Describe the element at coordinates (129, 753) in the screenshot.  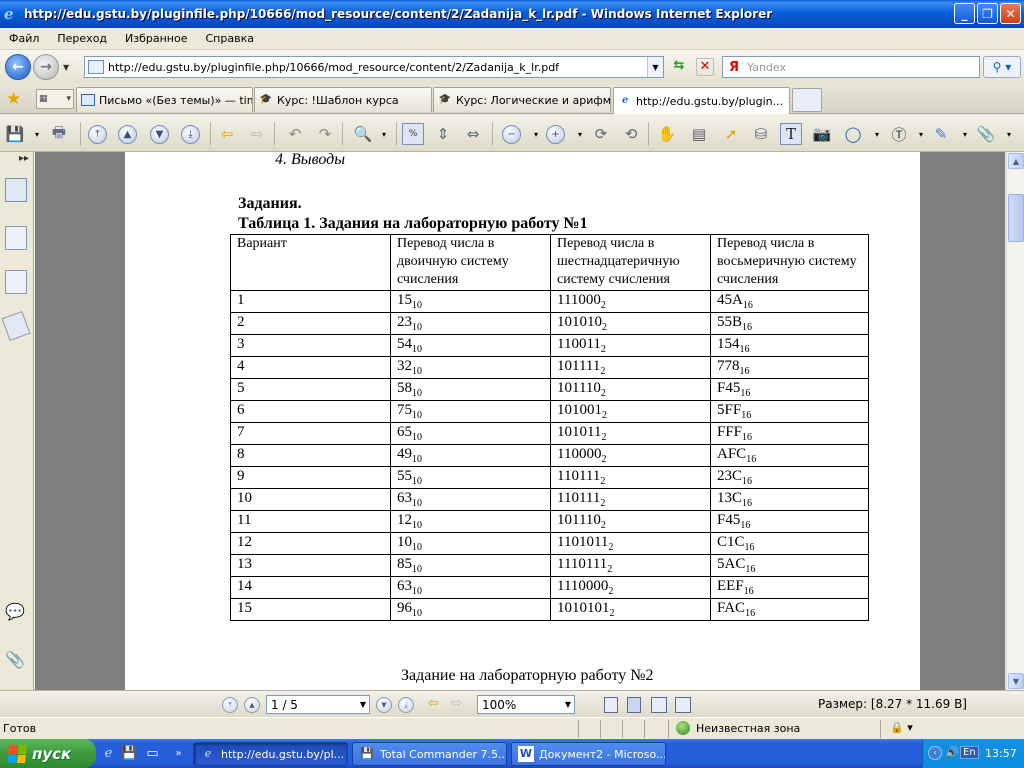
I see `totalcmd-quicklaunch-icon: 💾` at that location.